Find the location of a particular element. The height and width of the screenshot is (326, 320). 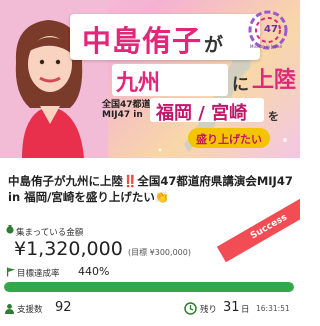

banner-city-box: 福岡 / 宮崎 is located at coordinates (207, 111).